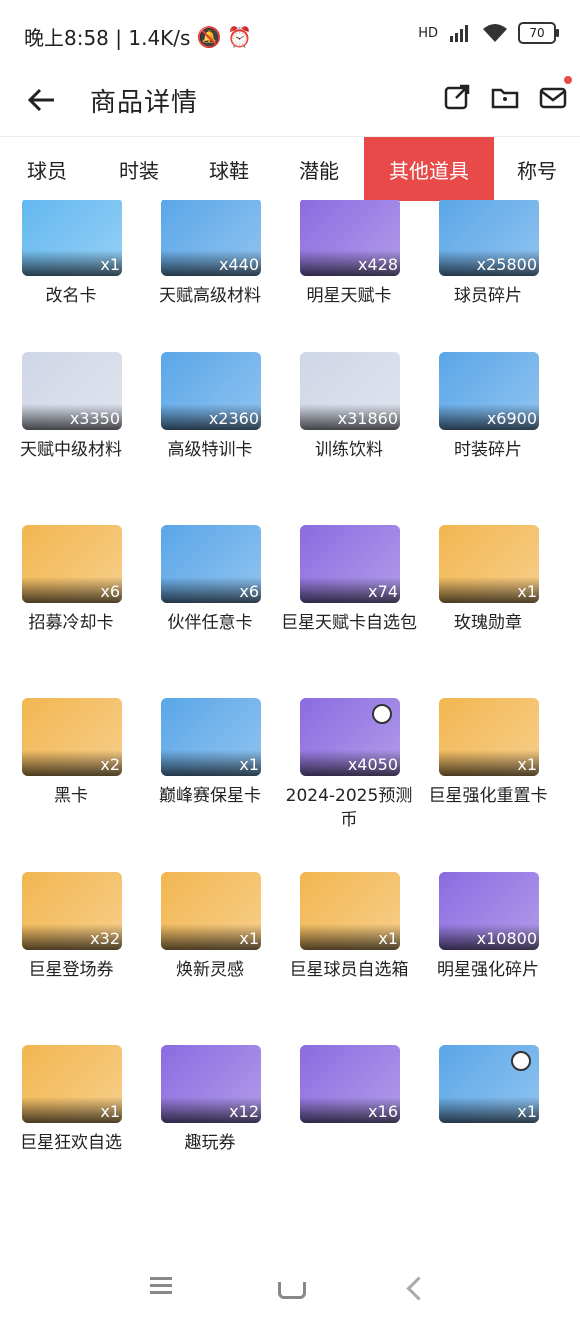  Describe the element at coordinates (72, 391) in the screenshot. I see `item-thumbnail: x3350` at that location.